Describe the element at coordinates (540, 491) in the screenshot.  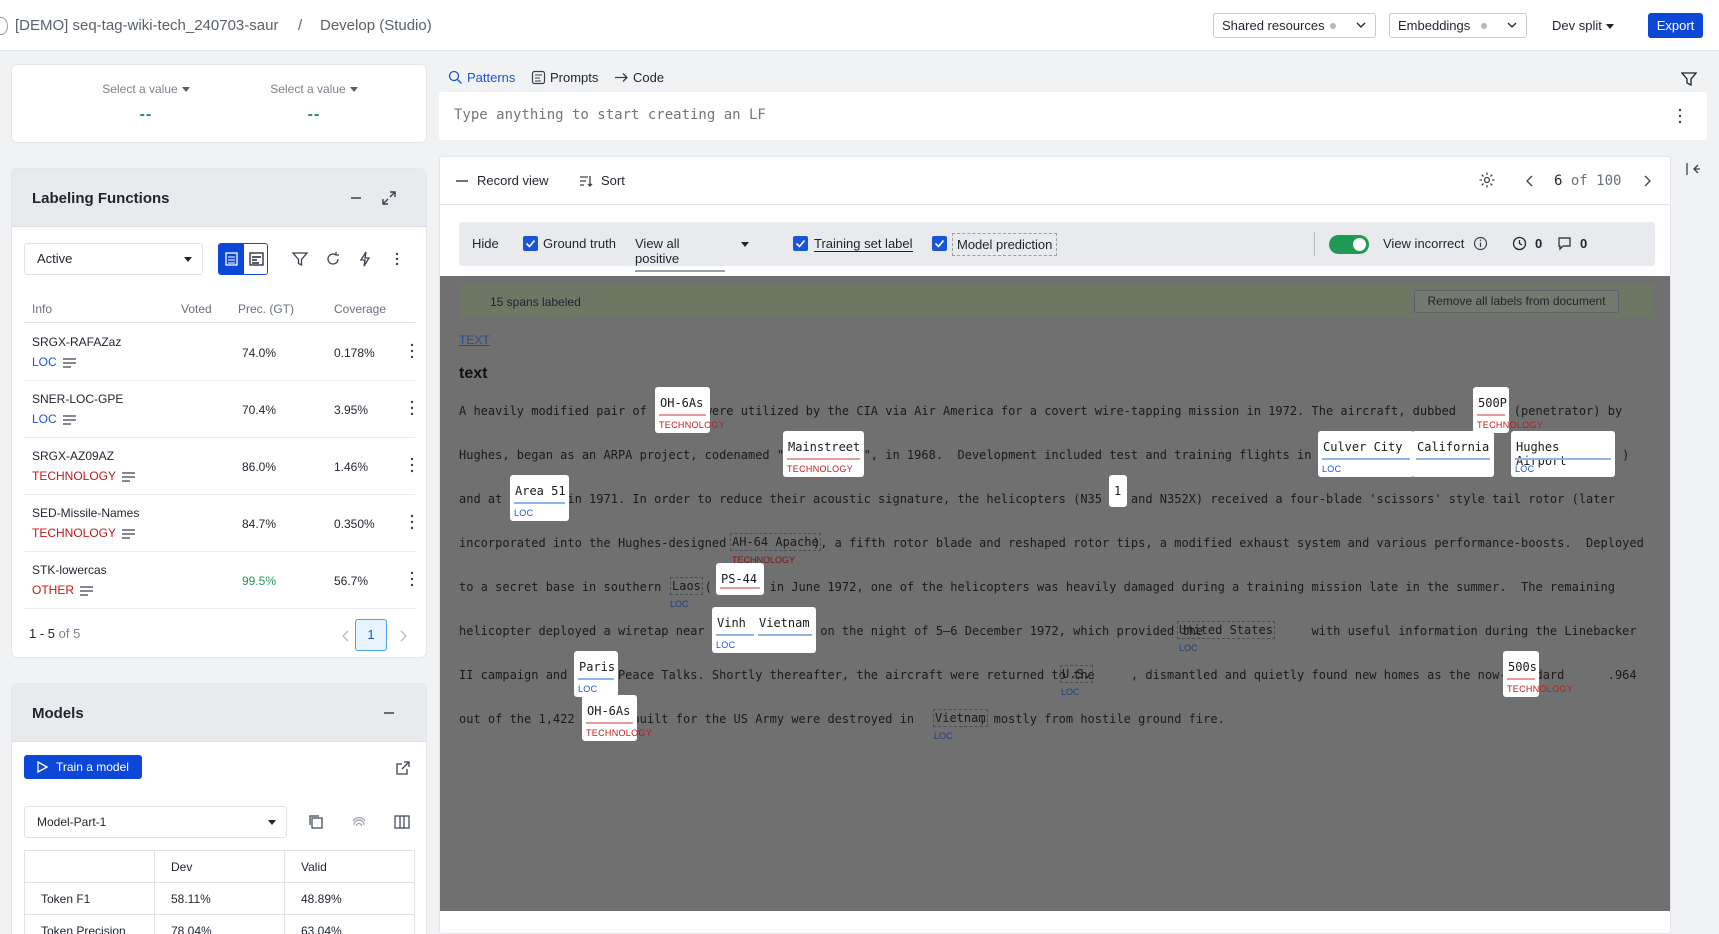
I see `span-text: Area 51` at that location.